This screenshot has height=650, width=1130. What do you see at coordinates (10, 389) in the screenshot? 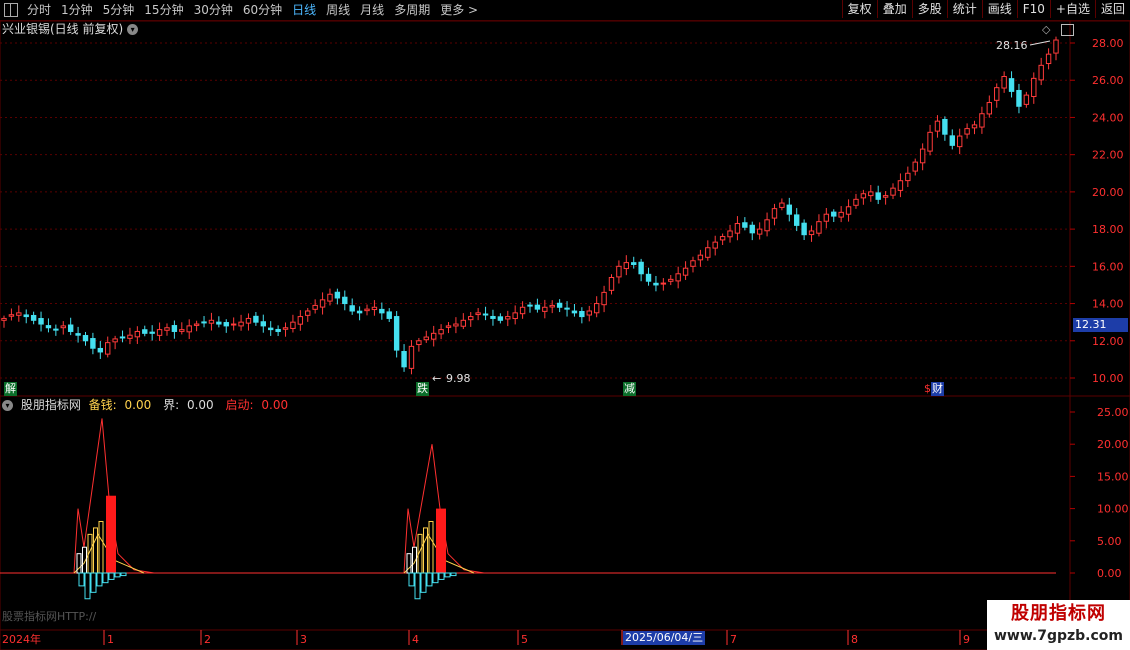
I see `marker-unlock: 解` at bounding box center [10, 389].